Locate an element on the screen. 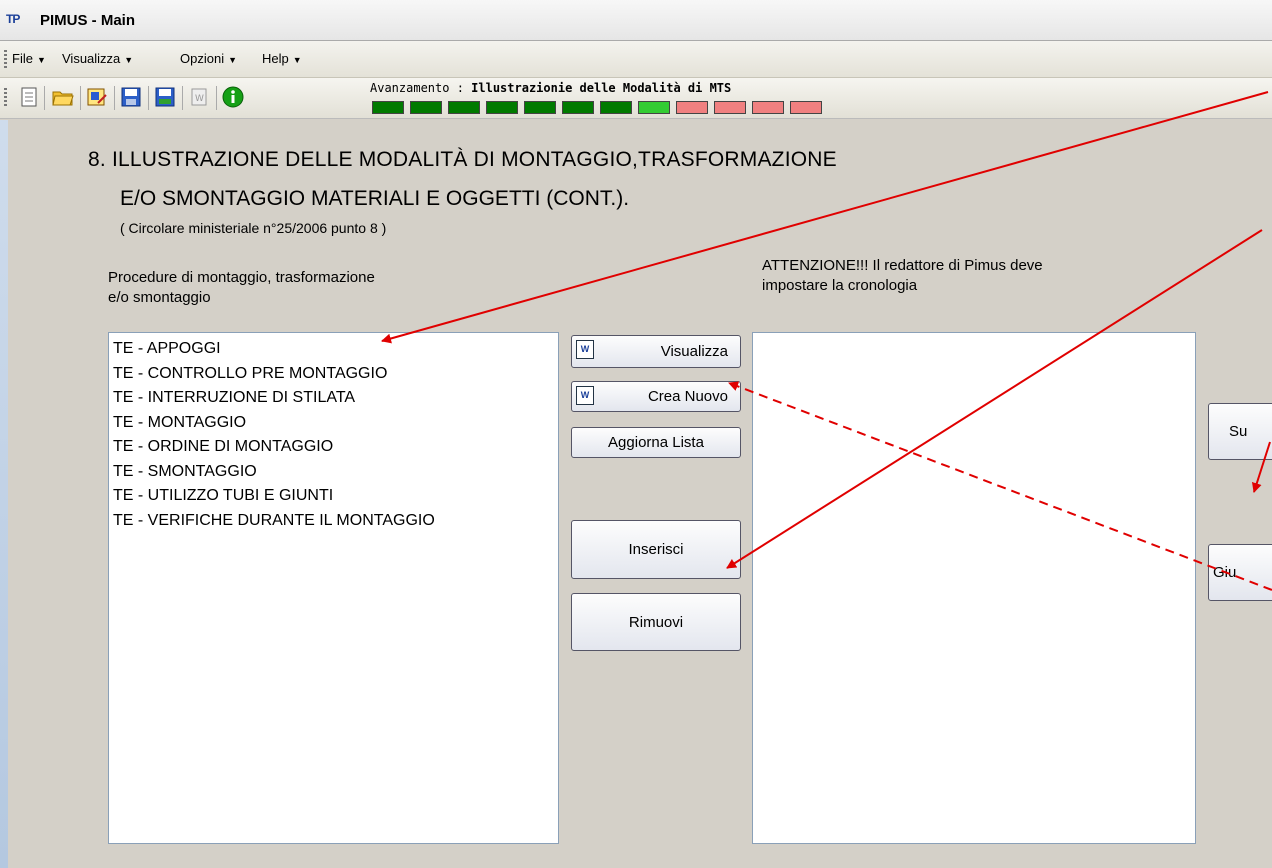 The height and width of the screenshot is (868, 1272). inserisci-label: Inserisci is located at coordinates (656, 549).